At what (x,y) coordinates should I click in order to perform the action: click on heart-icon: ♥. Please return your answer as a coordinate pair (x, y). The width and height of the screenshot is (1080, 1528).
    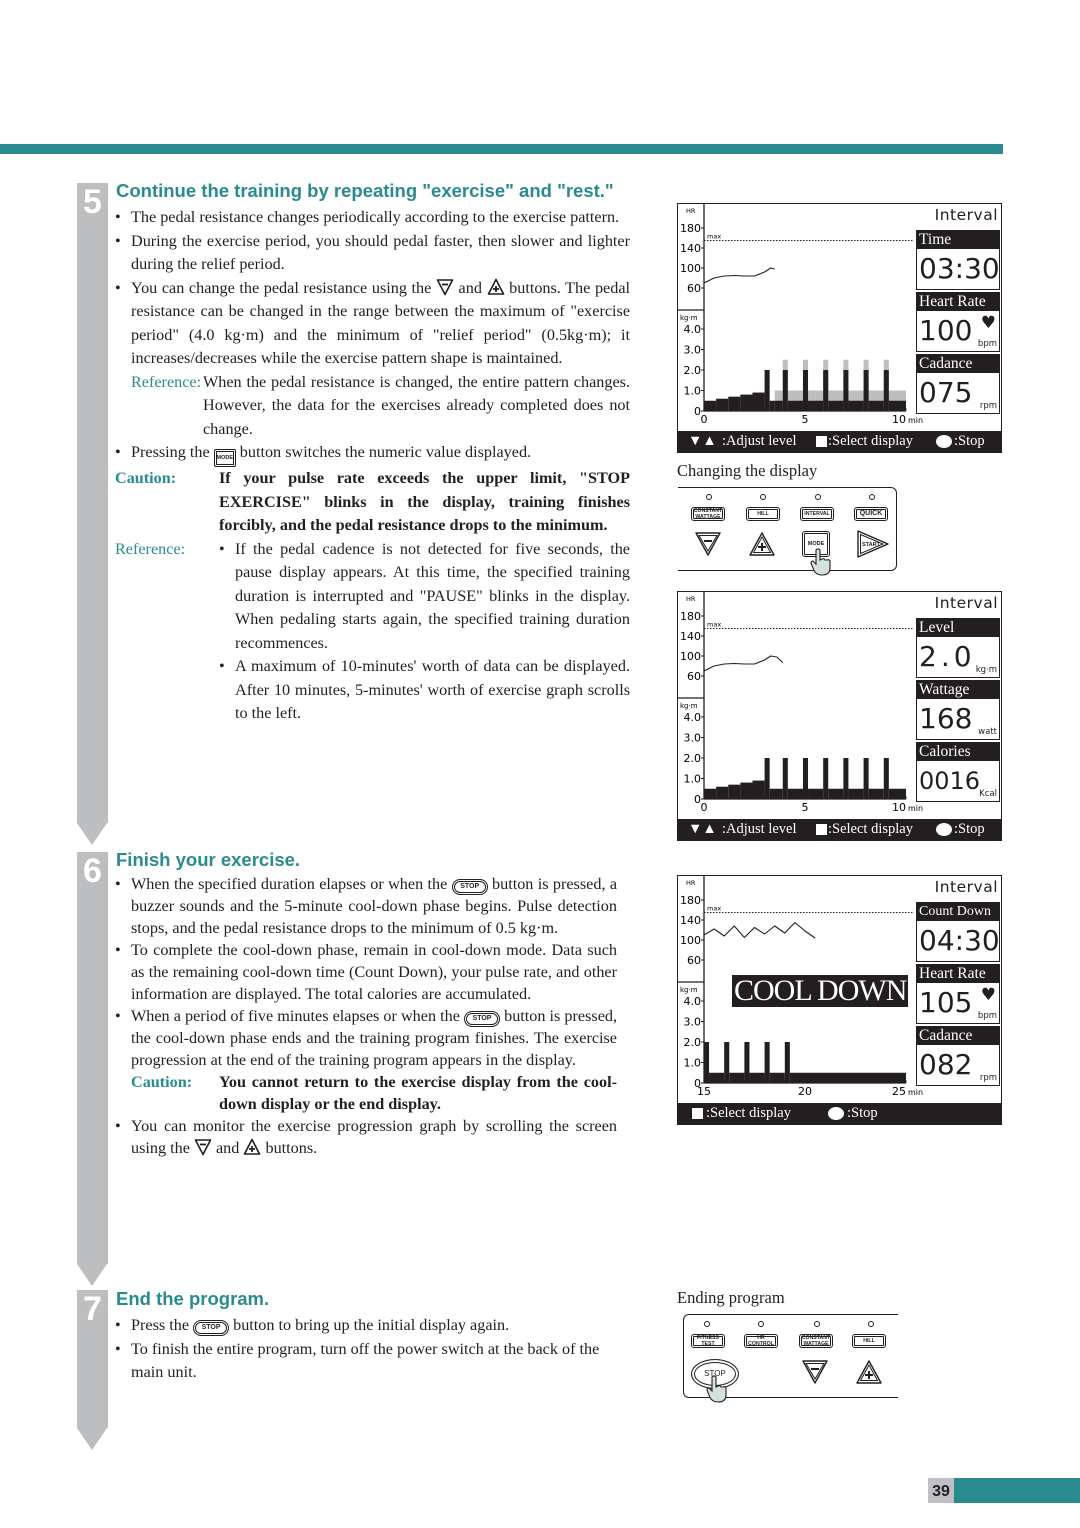
    Looking at the image, I should click on (988, 323).